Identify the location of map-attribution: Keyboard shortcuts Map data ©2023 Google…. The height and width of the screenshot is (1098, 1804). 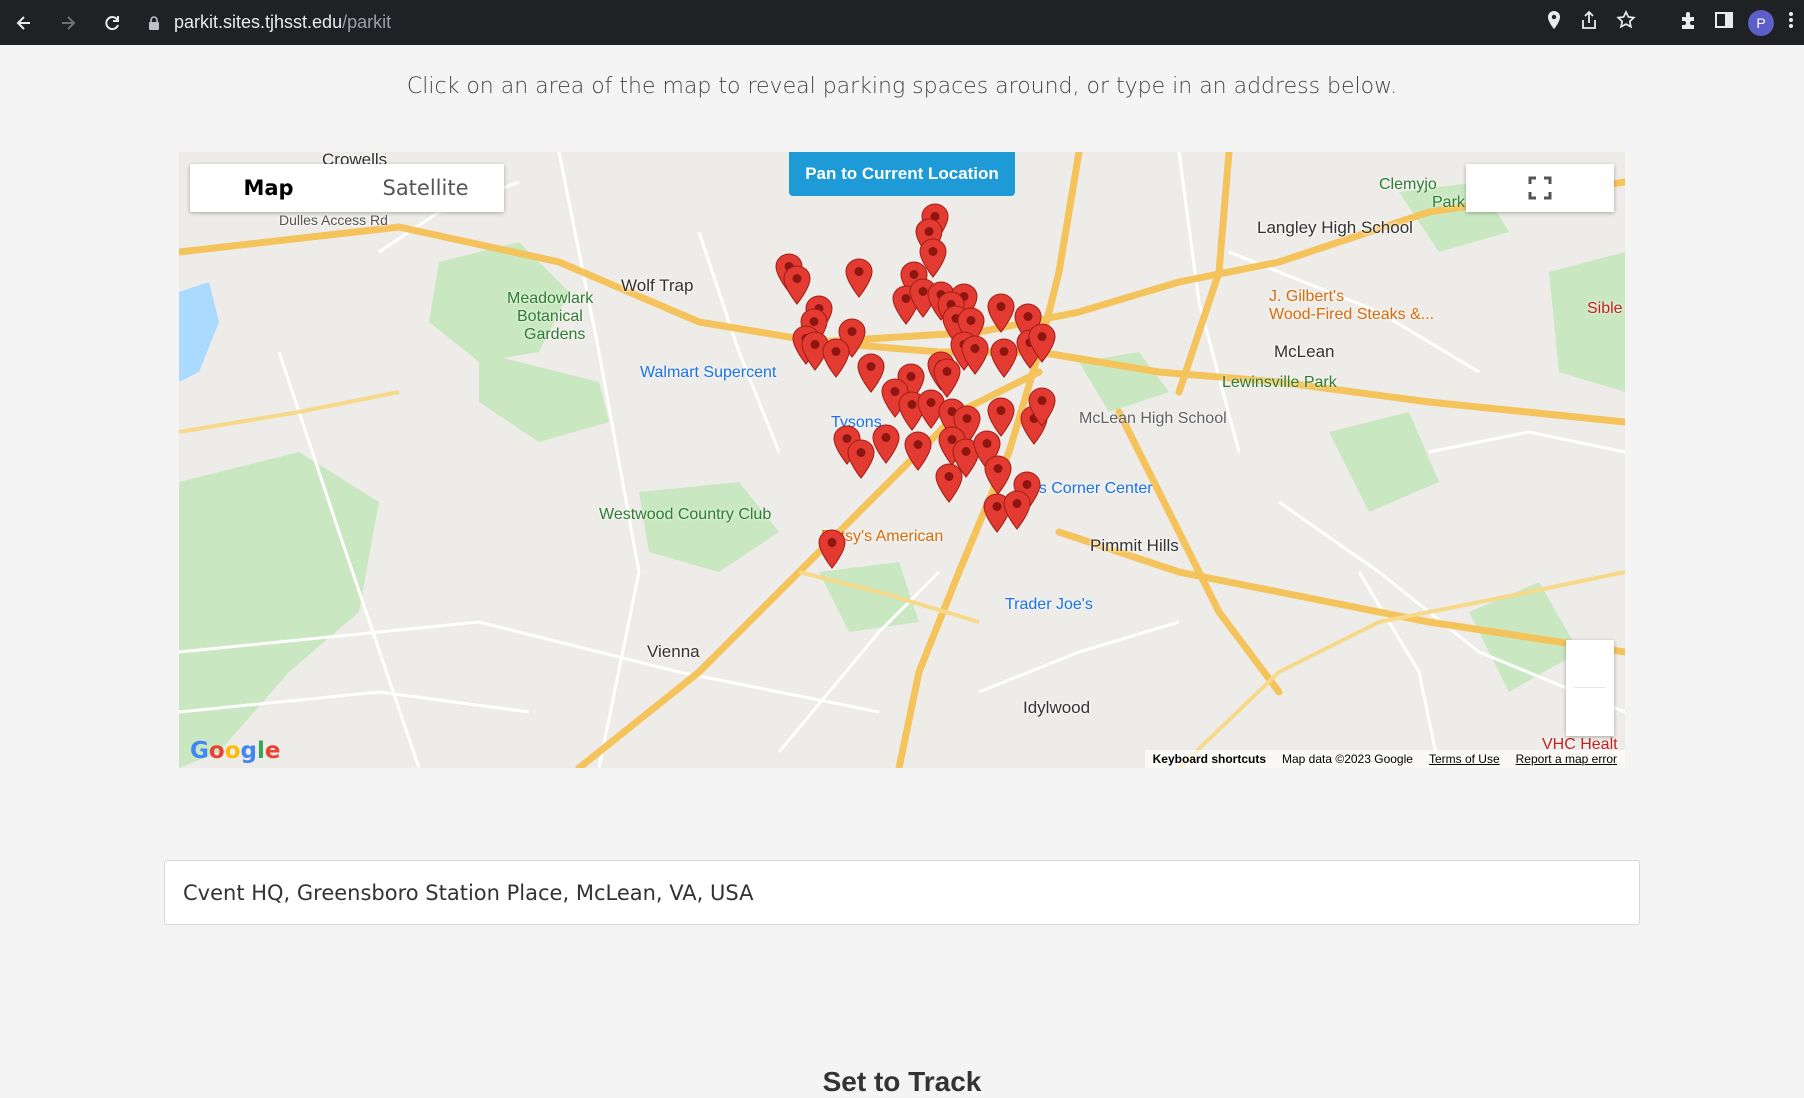
(1384, 759).